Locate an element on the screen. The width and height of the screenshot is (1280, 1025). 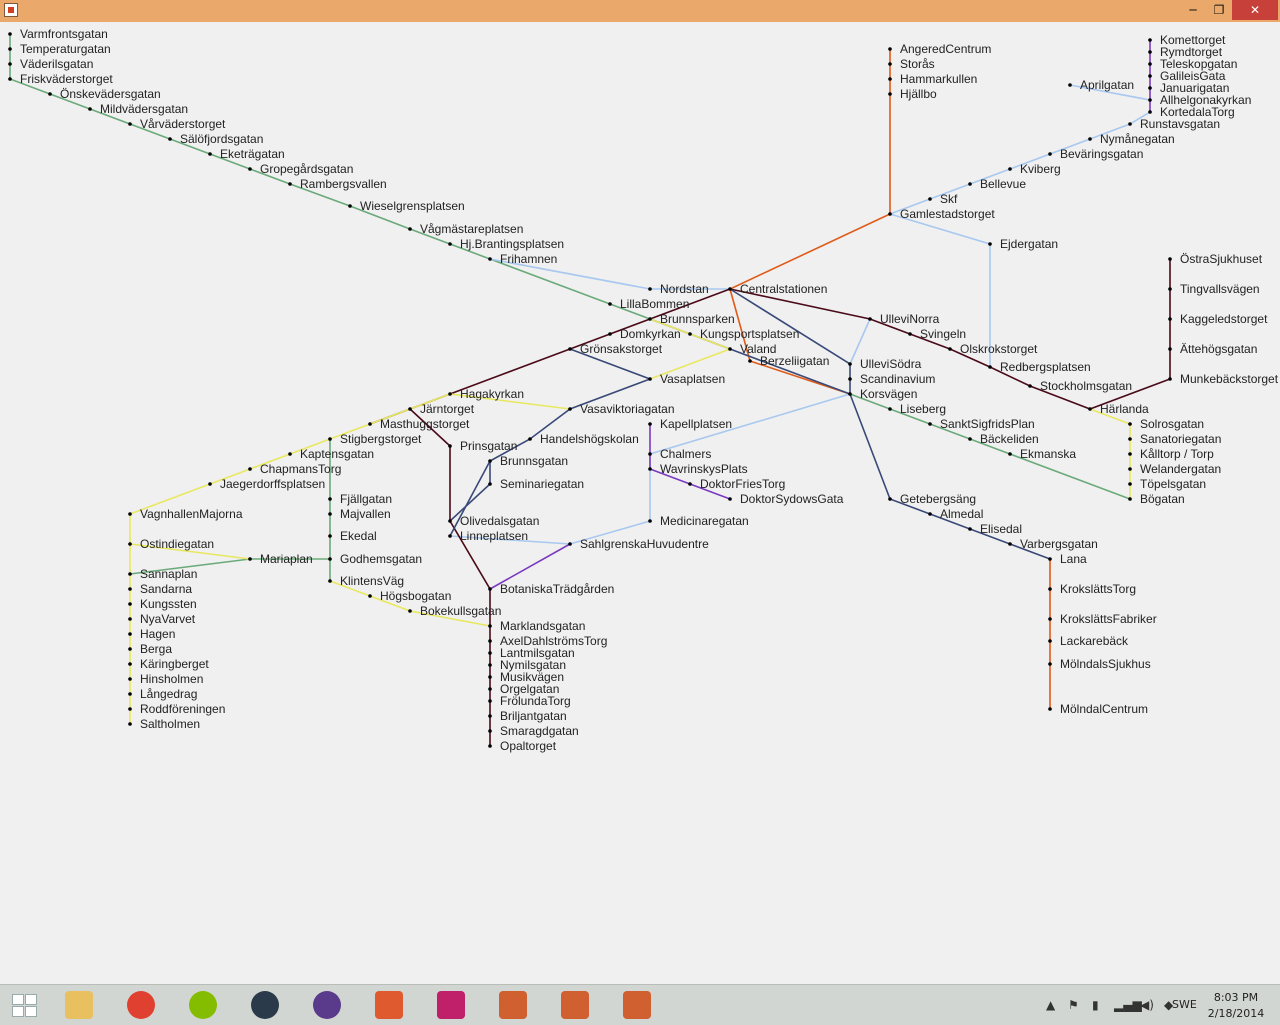
station: Storås is located at coordinates (911, 64).